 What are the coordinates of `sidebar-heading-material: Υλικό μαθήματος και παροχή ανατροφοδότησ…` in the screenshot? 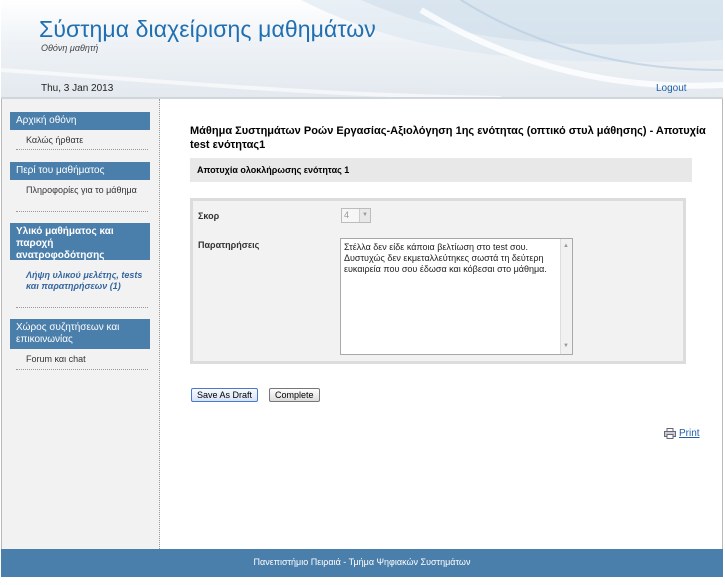 It's located at (80, 242).